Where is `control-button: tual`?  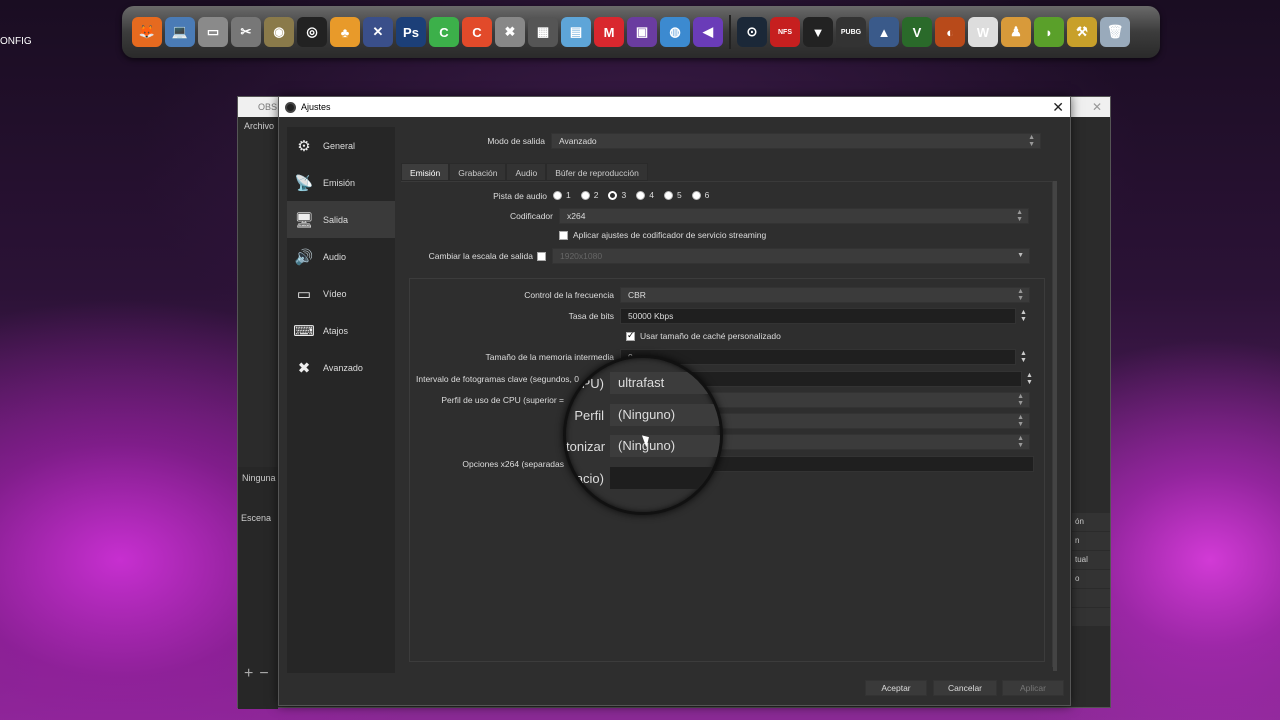
control-button: tual is located at coordinates (1091, 560).